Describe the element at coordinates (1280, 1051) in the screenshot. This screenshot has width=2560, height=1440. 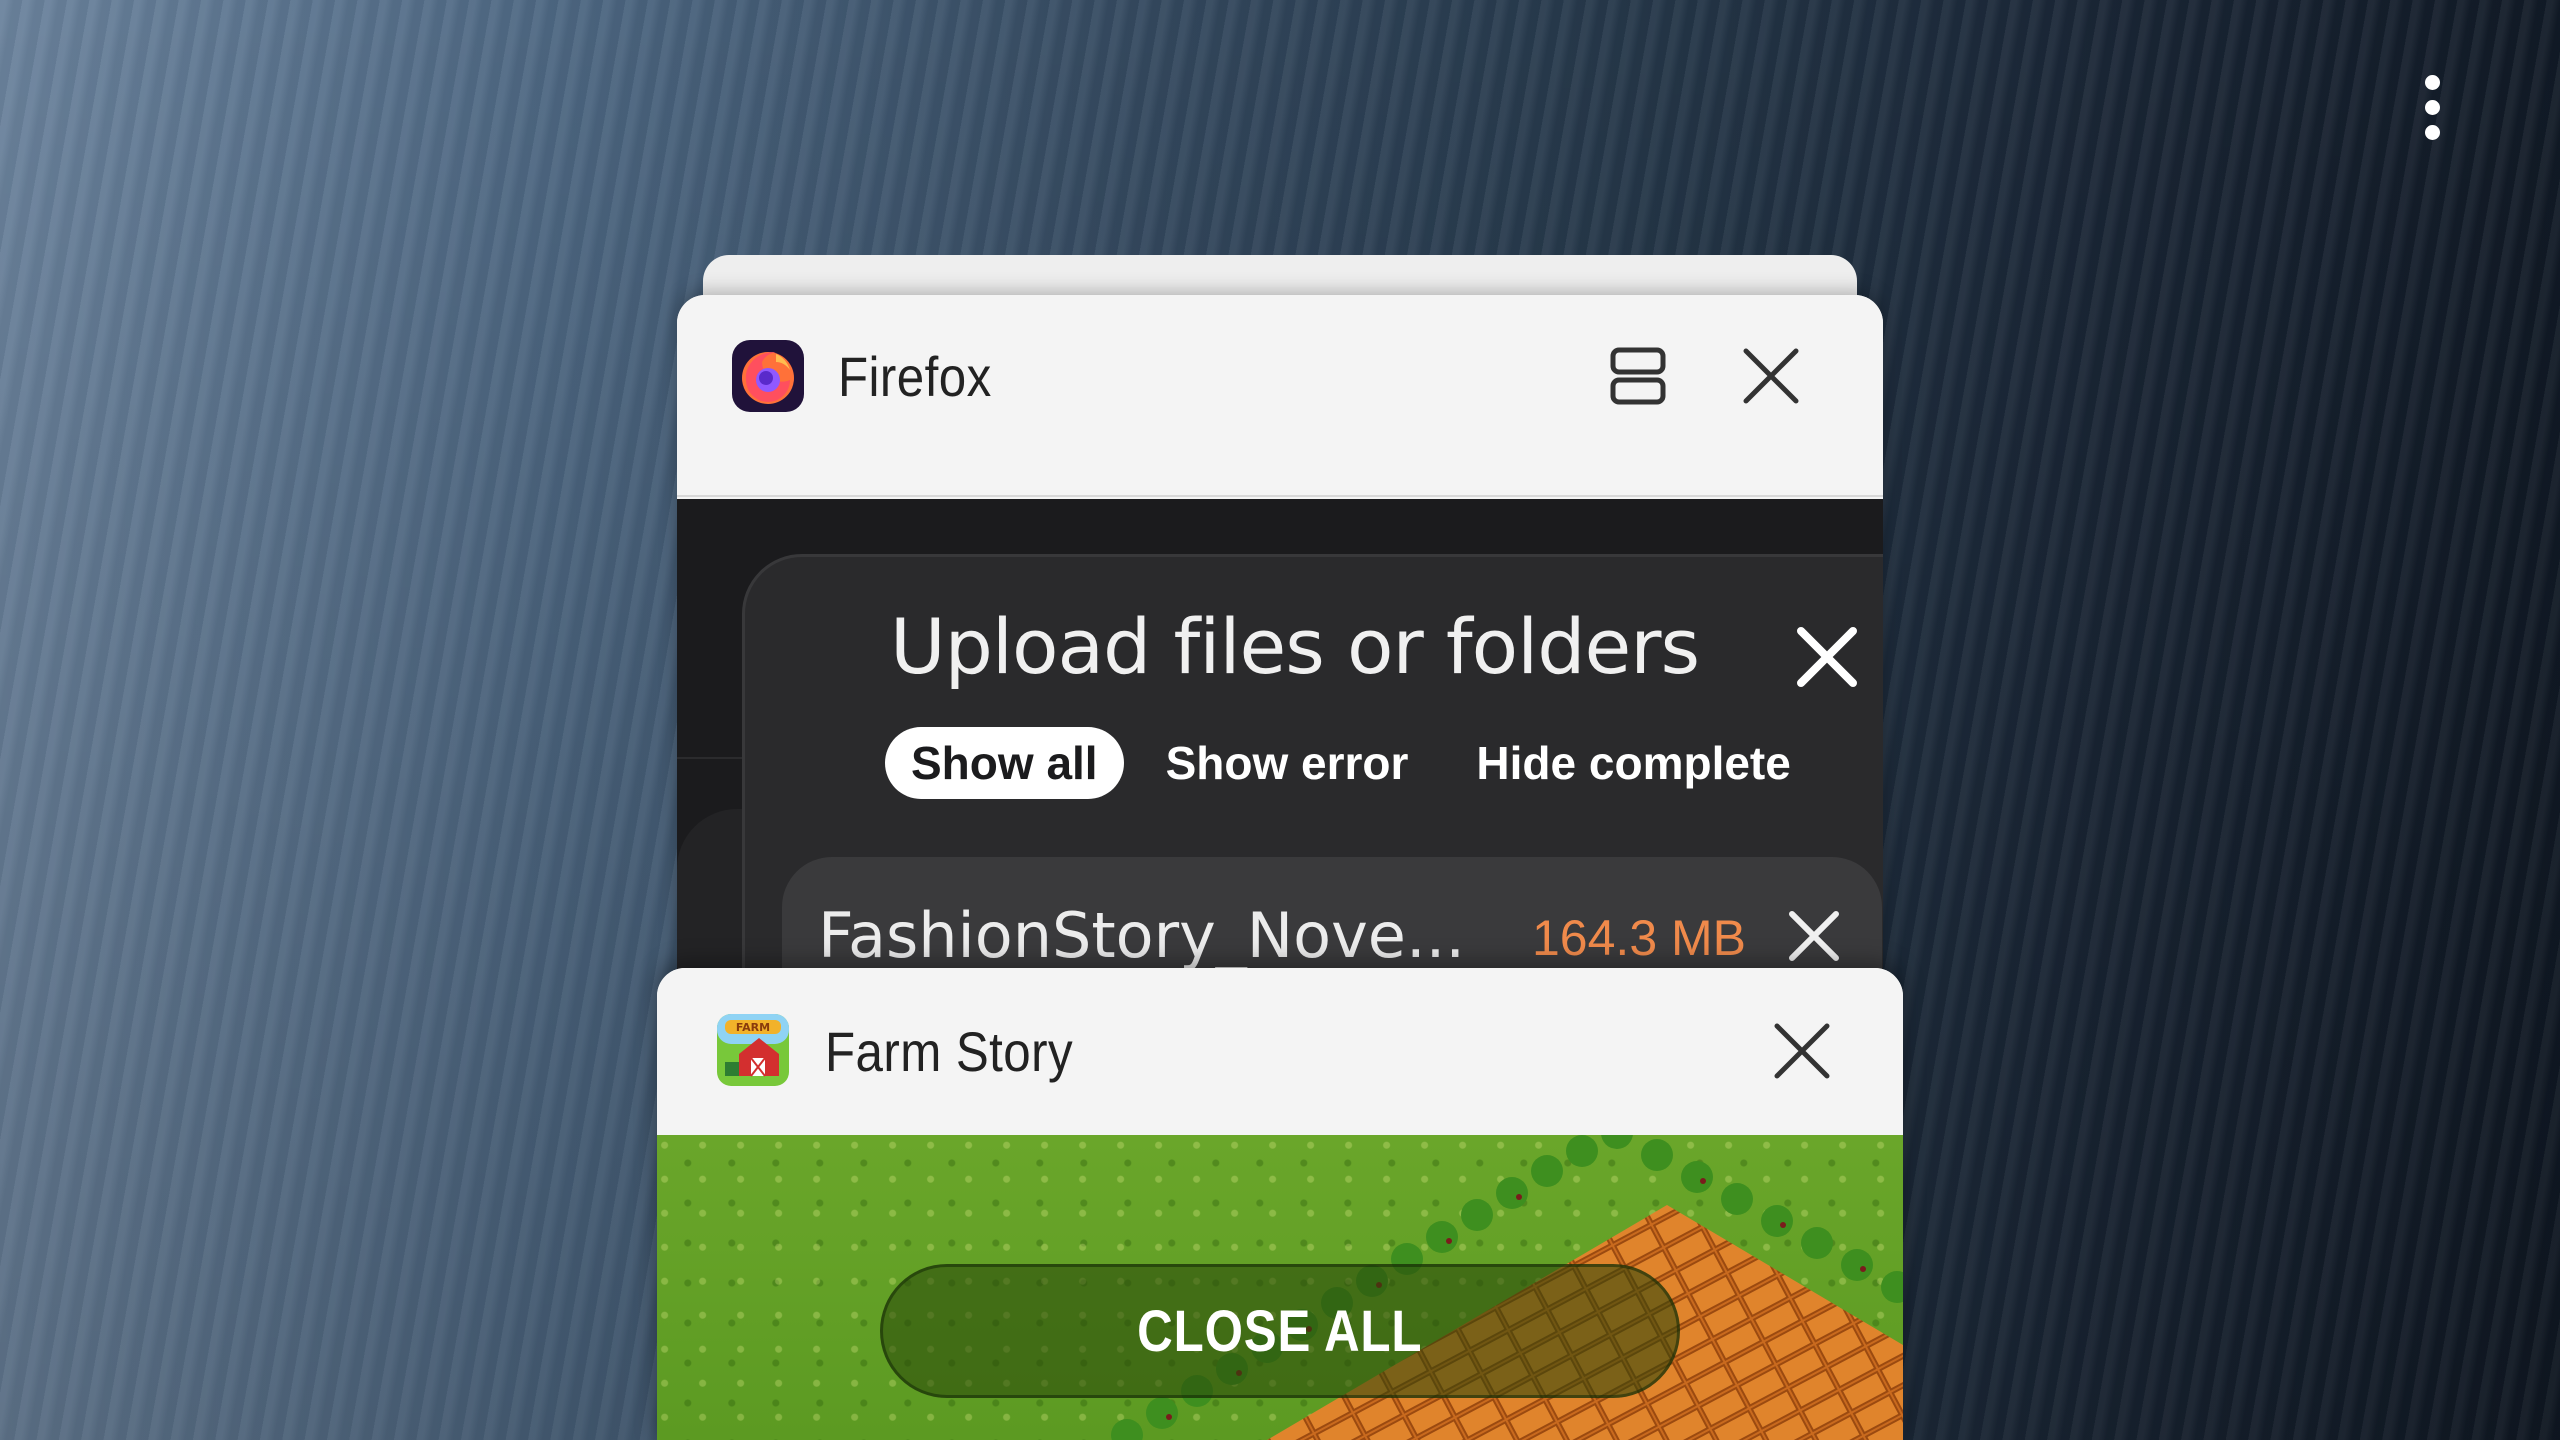
I see `card-header: FARM Farm Story` at that location.